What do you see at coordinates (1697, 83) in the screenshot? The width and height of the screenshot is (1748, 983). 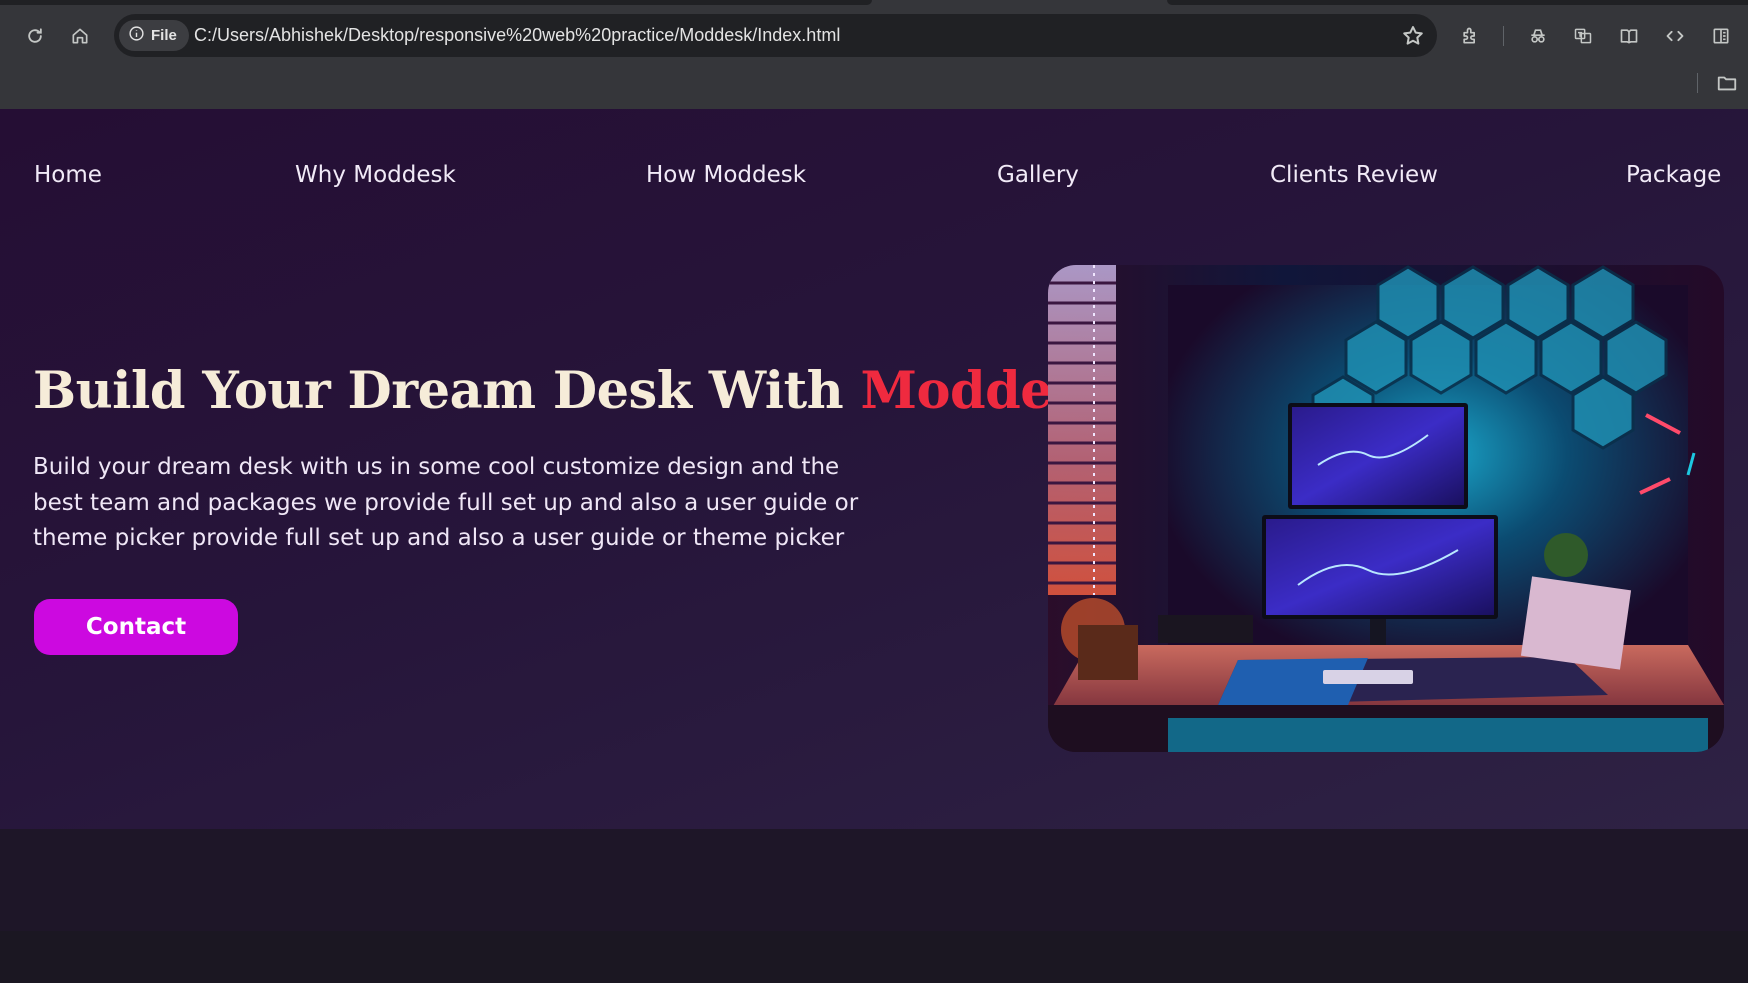 I see `bookmarks-separator` at bounding box center [1697, 83].